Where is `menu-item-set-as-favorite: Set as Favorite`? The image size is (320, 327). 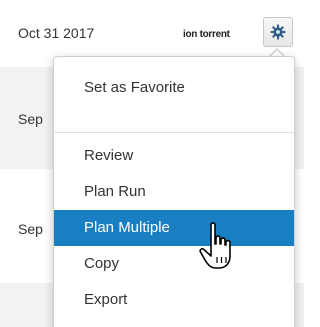
menu-item-set-as-favorite: Set as Favorite is located at coordinates (174, 88).